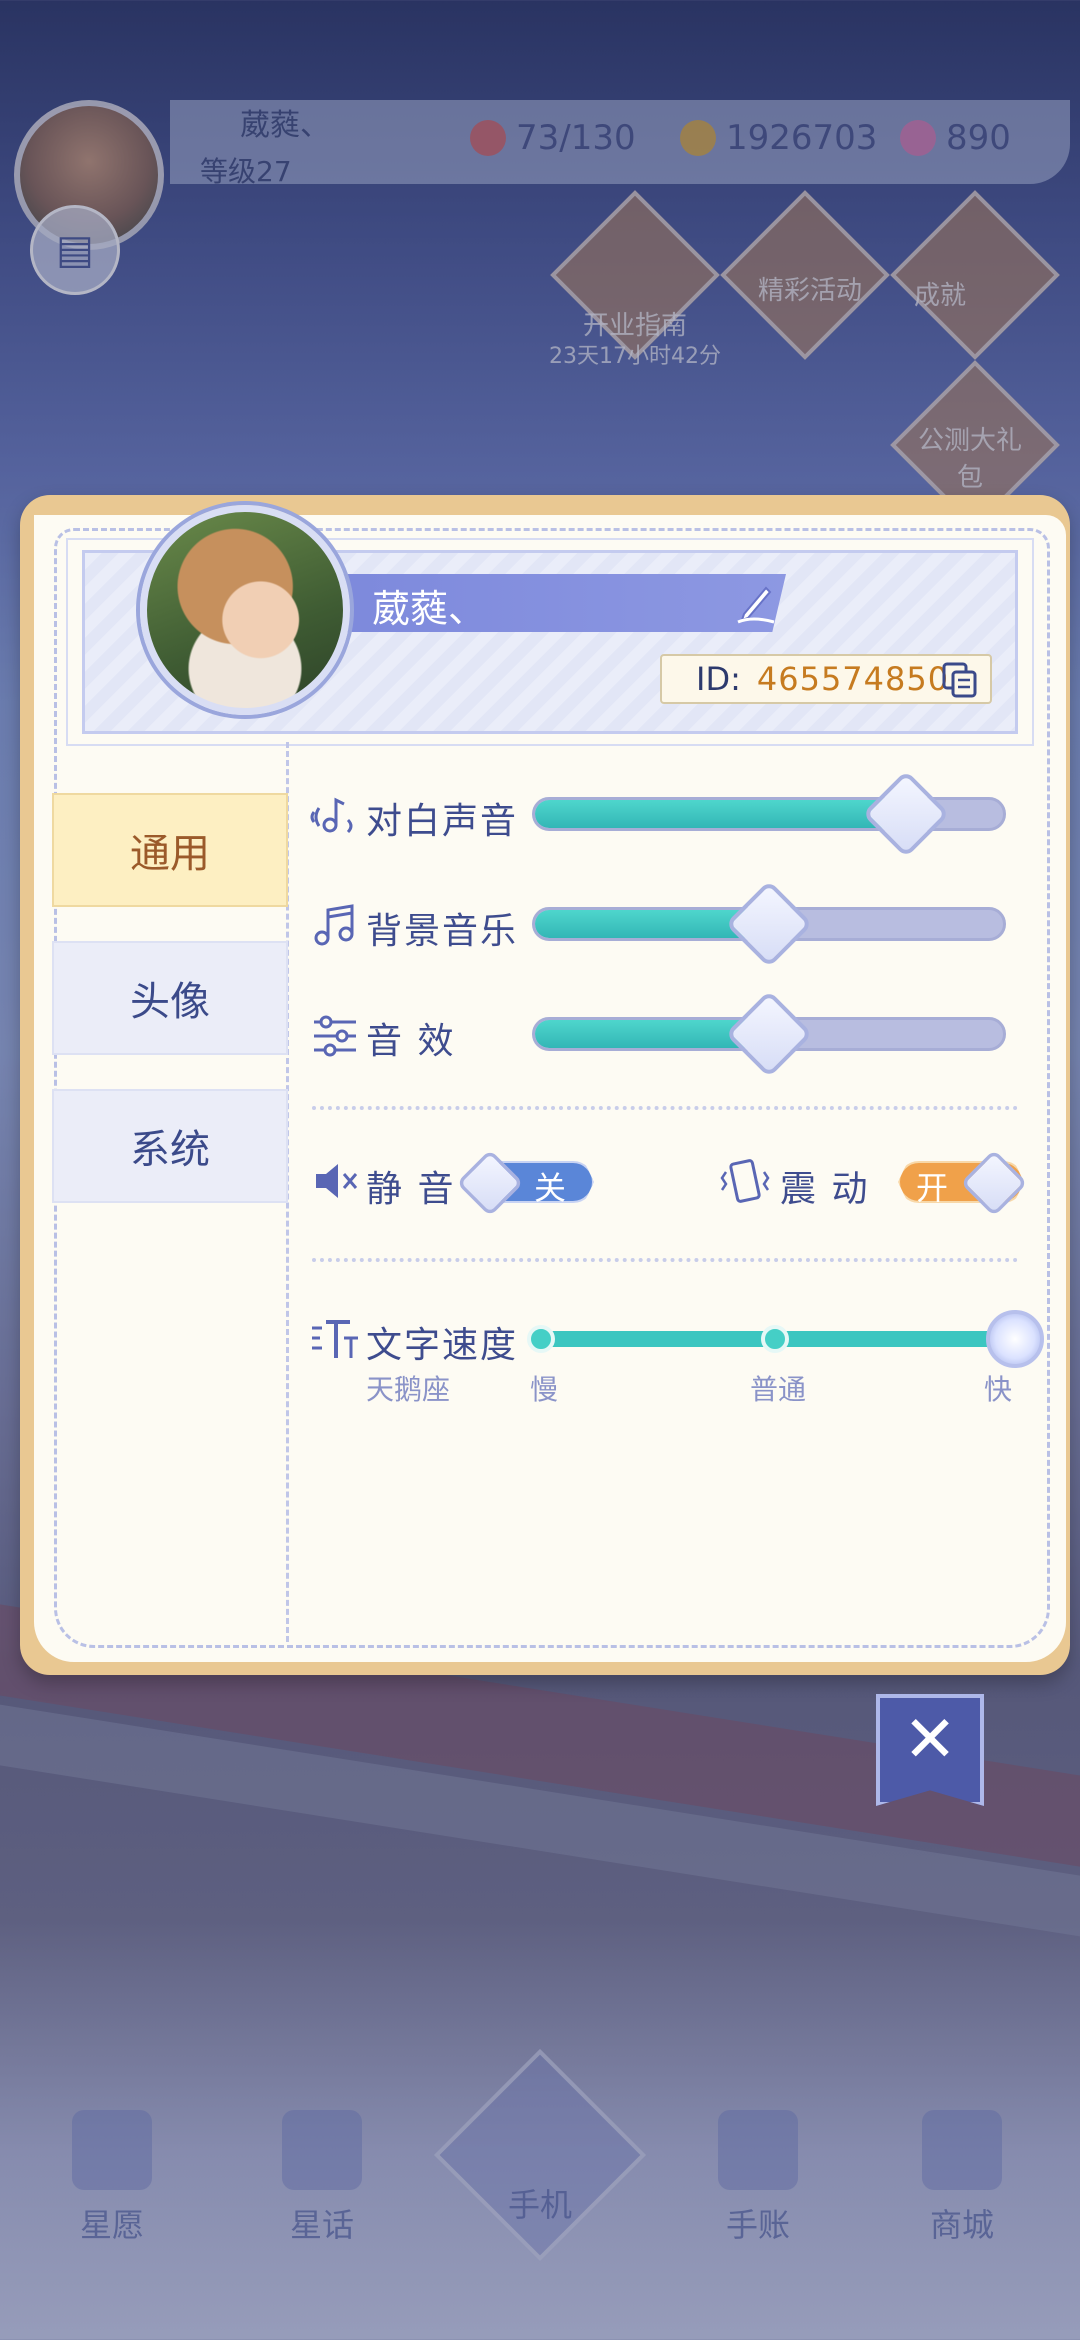 This screenshot has width=1080, height=2340. I want to click on vibration-toggle: 开, so click(958, 1183).